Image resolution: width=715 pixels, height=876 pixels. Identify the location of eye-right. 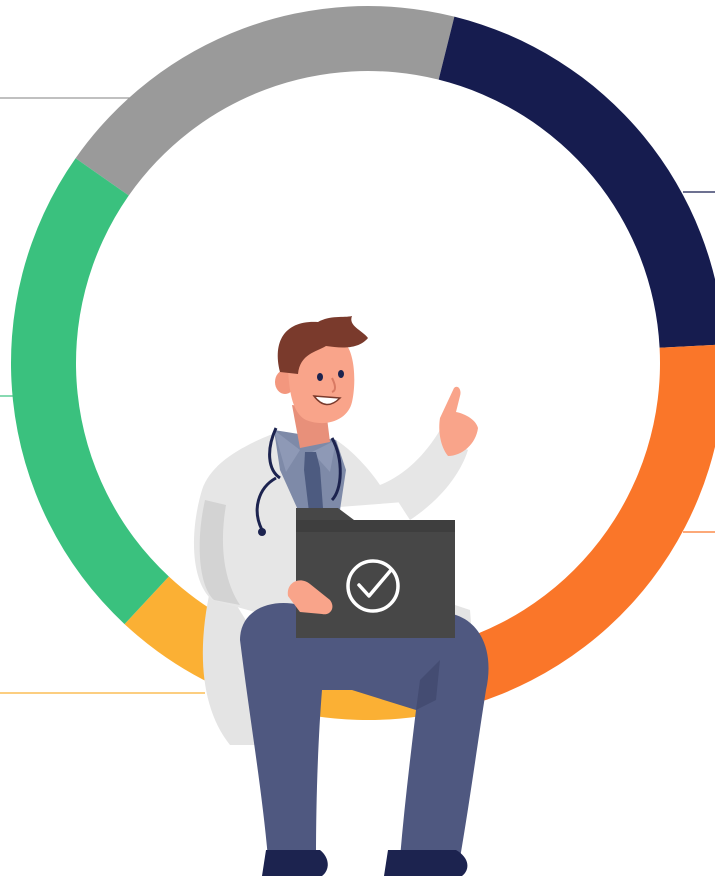
(341, 374).